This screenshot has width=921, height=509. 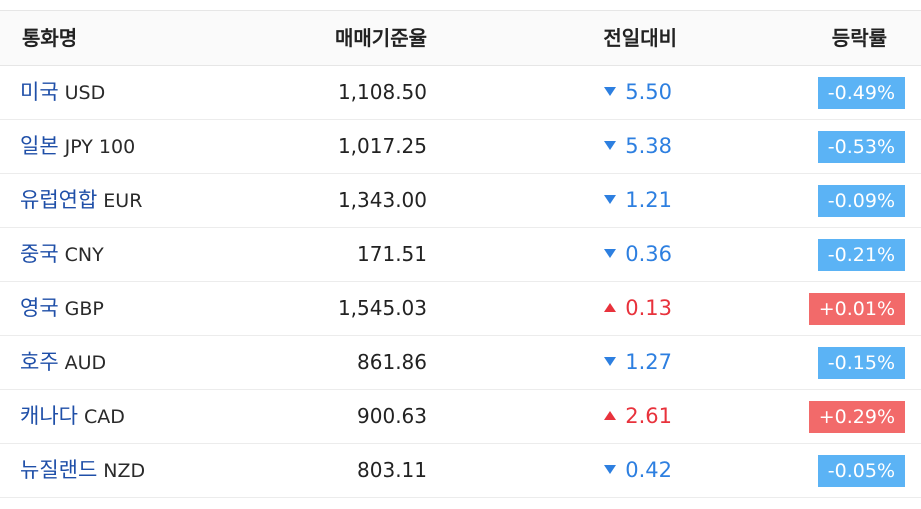 I want to click on currency-name-link: 호주 AUD, so click(x=63, y=363).